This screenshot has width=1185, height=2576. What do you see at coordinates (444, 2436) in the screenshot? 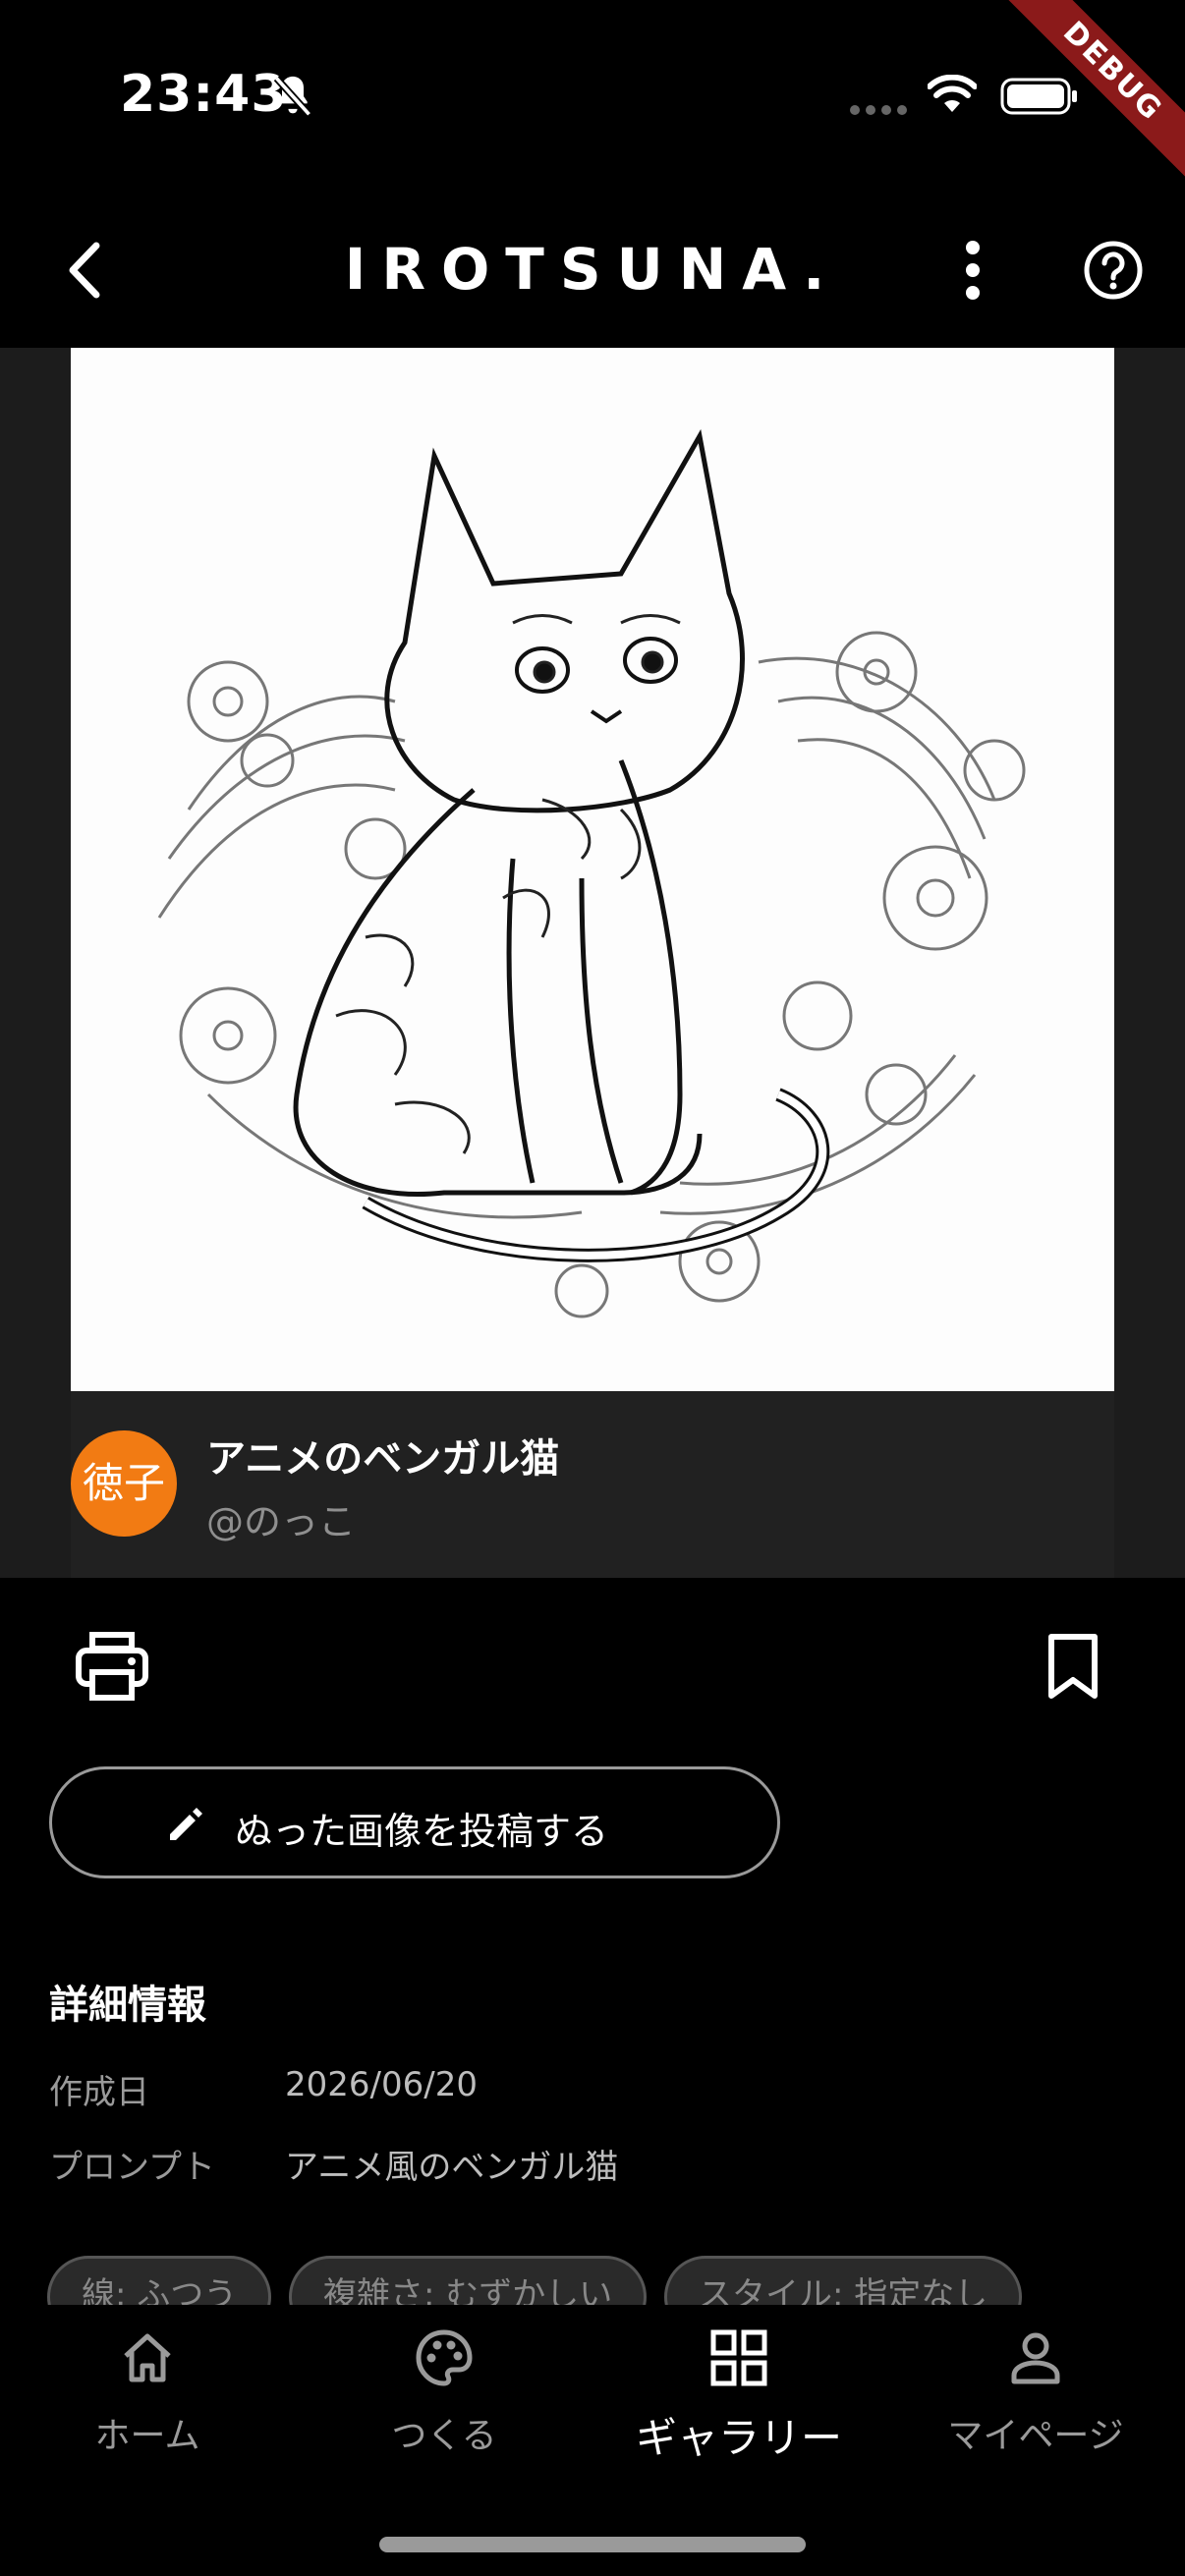
I see `nav-label-create: つくる` at bounding box center [444, 2436].